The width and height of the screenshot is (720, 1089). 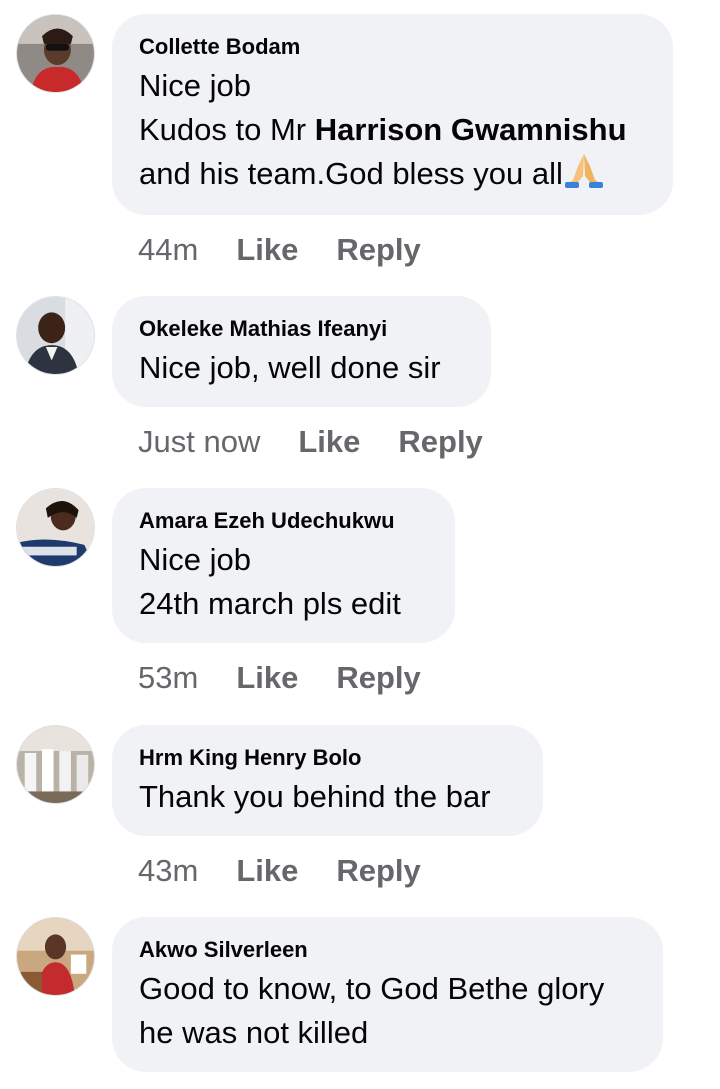 I want to click on mentioned-name: Harrison Gwamnishu, so click(x=471, y=129).